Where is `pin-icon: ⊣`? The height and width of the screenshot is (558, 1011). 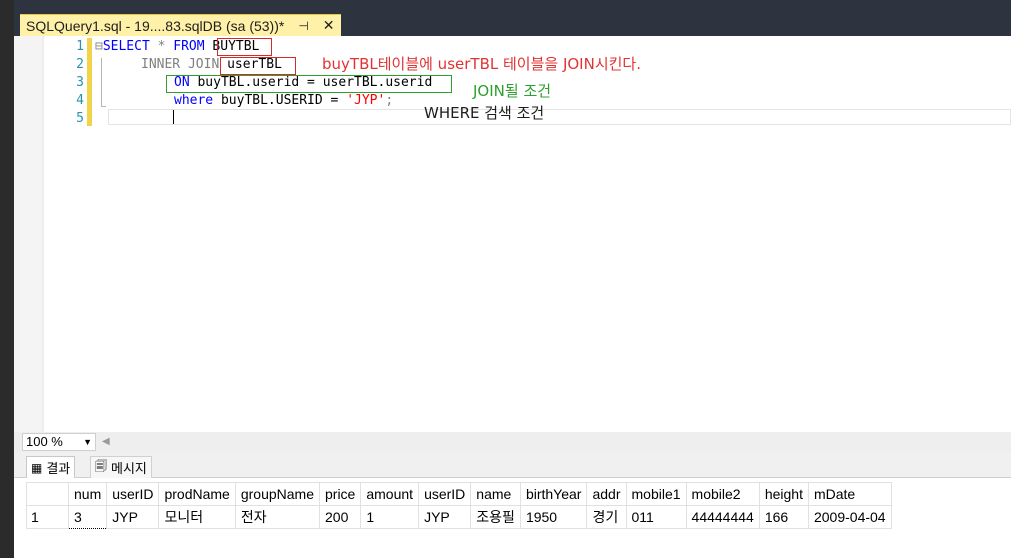 pin-icon: ⊣ is located at coordinates (303, 26).